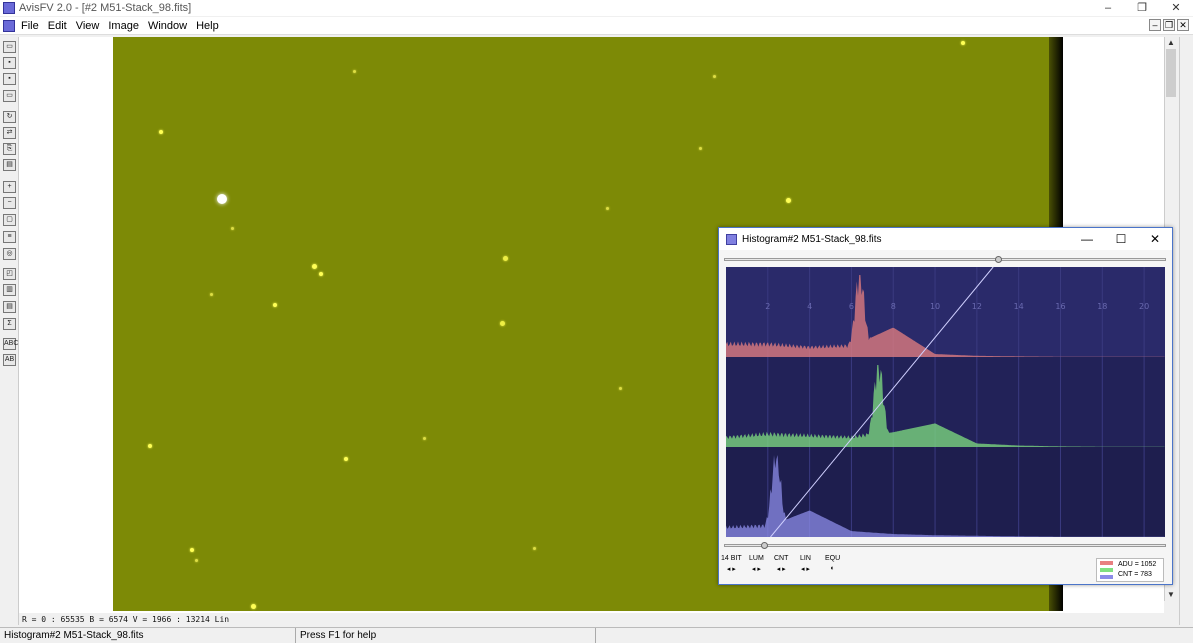 The height and width of the screenshot is (643, 1193). Describe the element at coordinates (1171, 73) in the screenshot. I see `scroll-thumb` at that location.